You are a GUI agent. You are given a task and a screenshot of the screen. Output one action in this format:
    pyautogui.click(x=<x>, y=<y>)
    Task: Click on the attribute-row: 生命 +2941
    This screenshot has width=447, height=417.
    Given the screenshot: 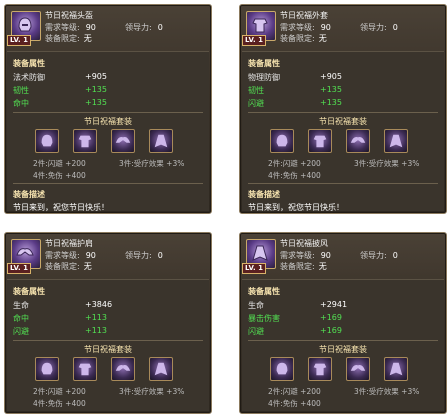 What is the action you would take?
    pyautogui.click(x=297, y=305)
    